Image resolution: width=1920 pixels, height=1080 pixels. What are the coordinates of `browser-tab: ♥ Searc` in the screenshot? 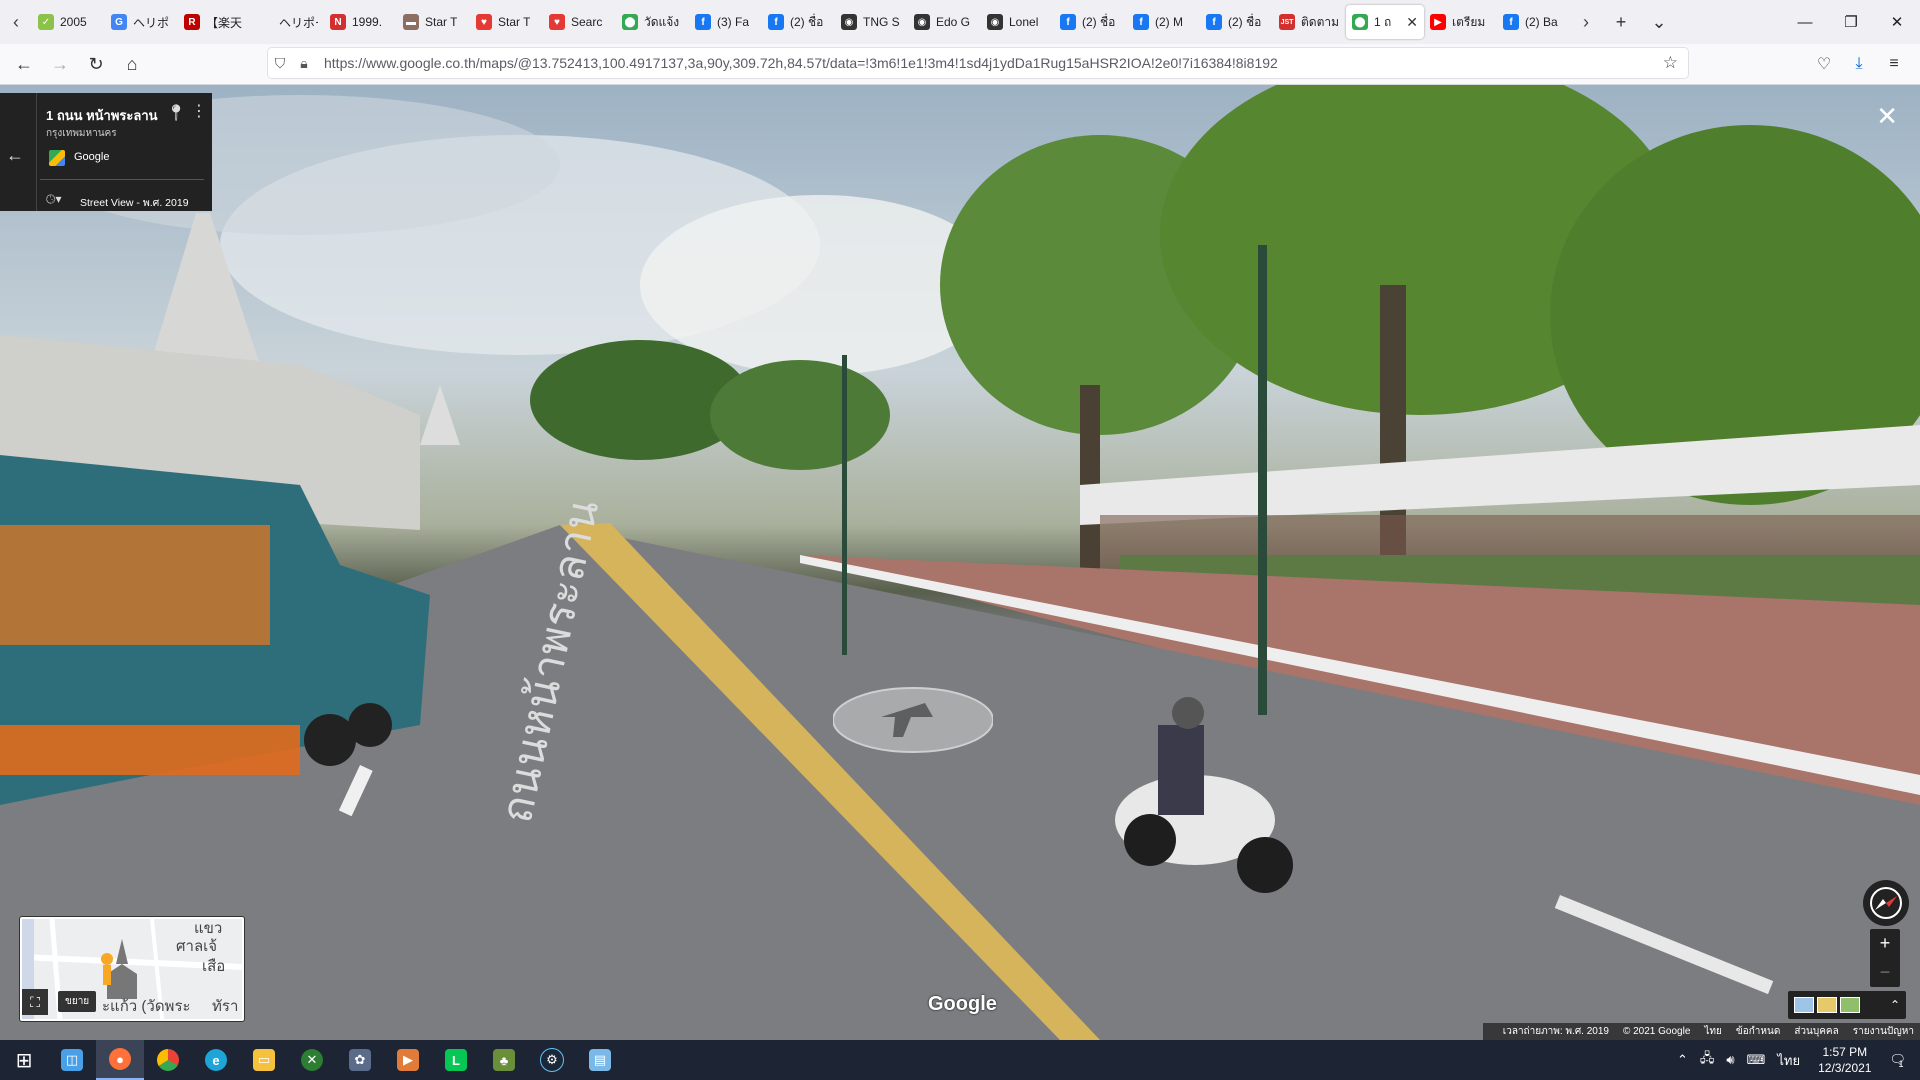 It's located at (579, 22).